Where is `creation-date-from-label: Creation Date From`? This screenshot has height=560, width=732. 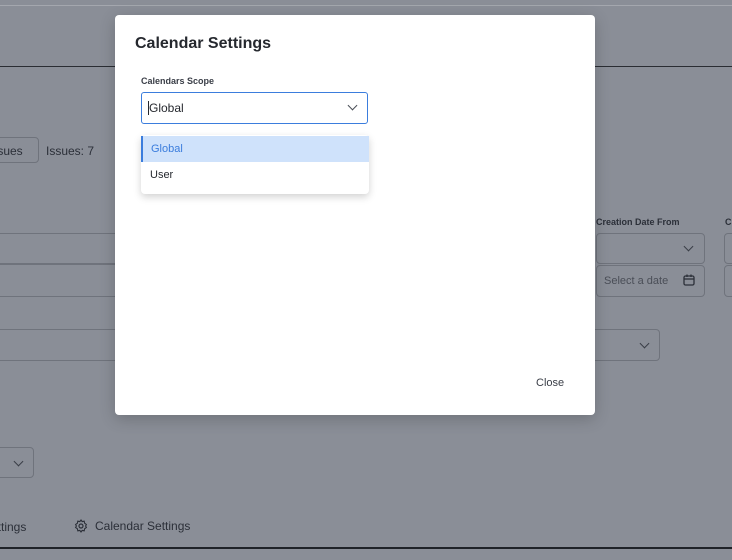 creation-date-from-label: Creation Date From is located at coordinates (638, 222).